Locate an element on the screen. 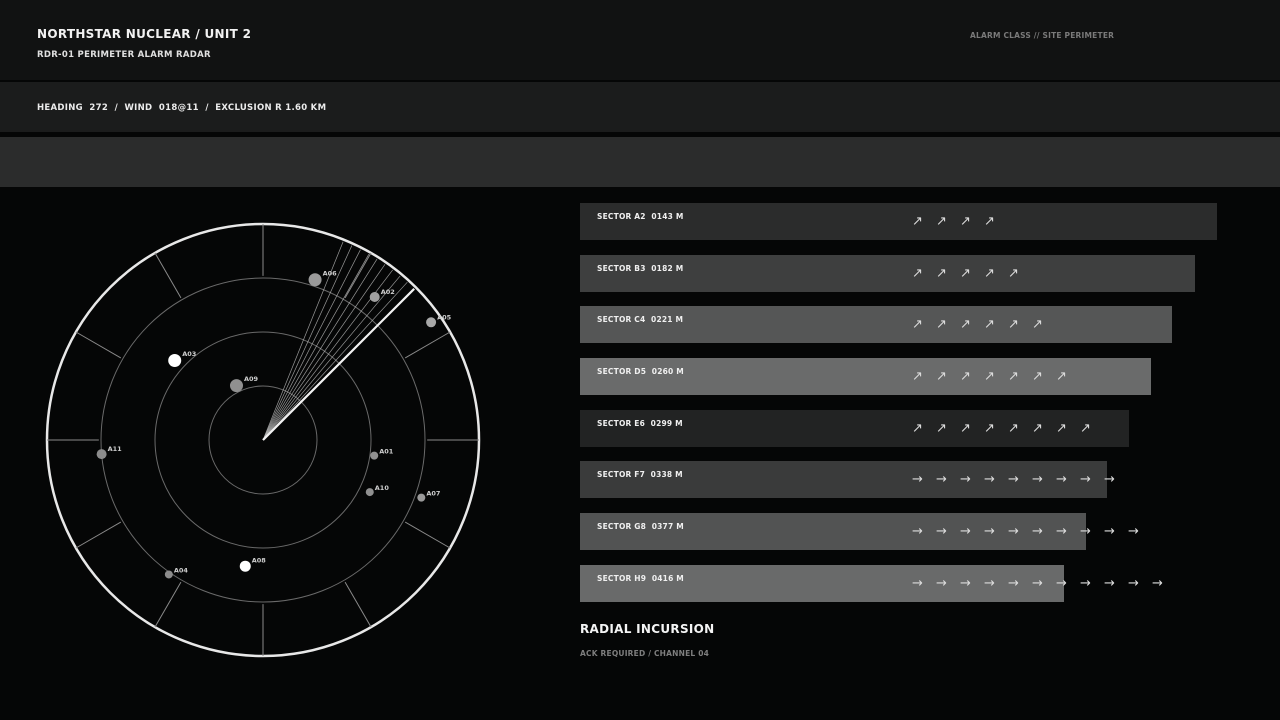  radar-blip-label: A11 is located at coordinates (115, 449).